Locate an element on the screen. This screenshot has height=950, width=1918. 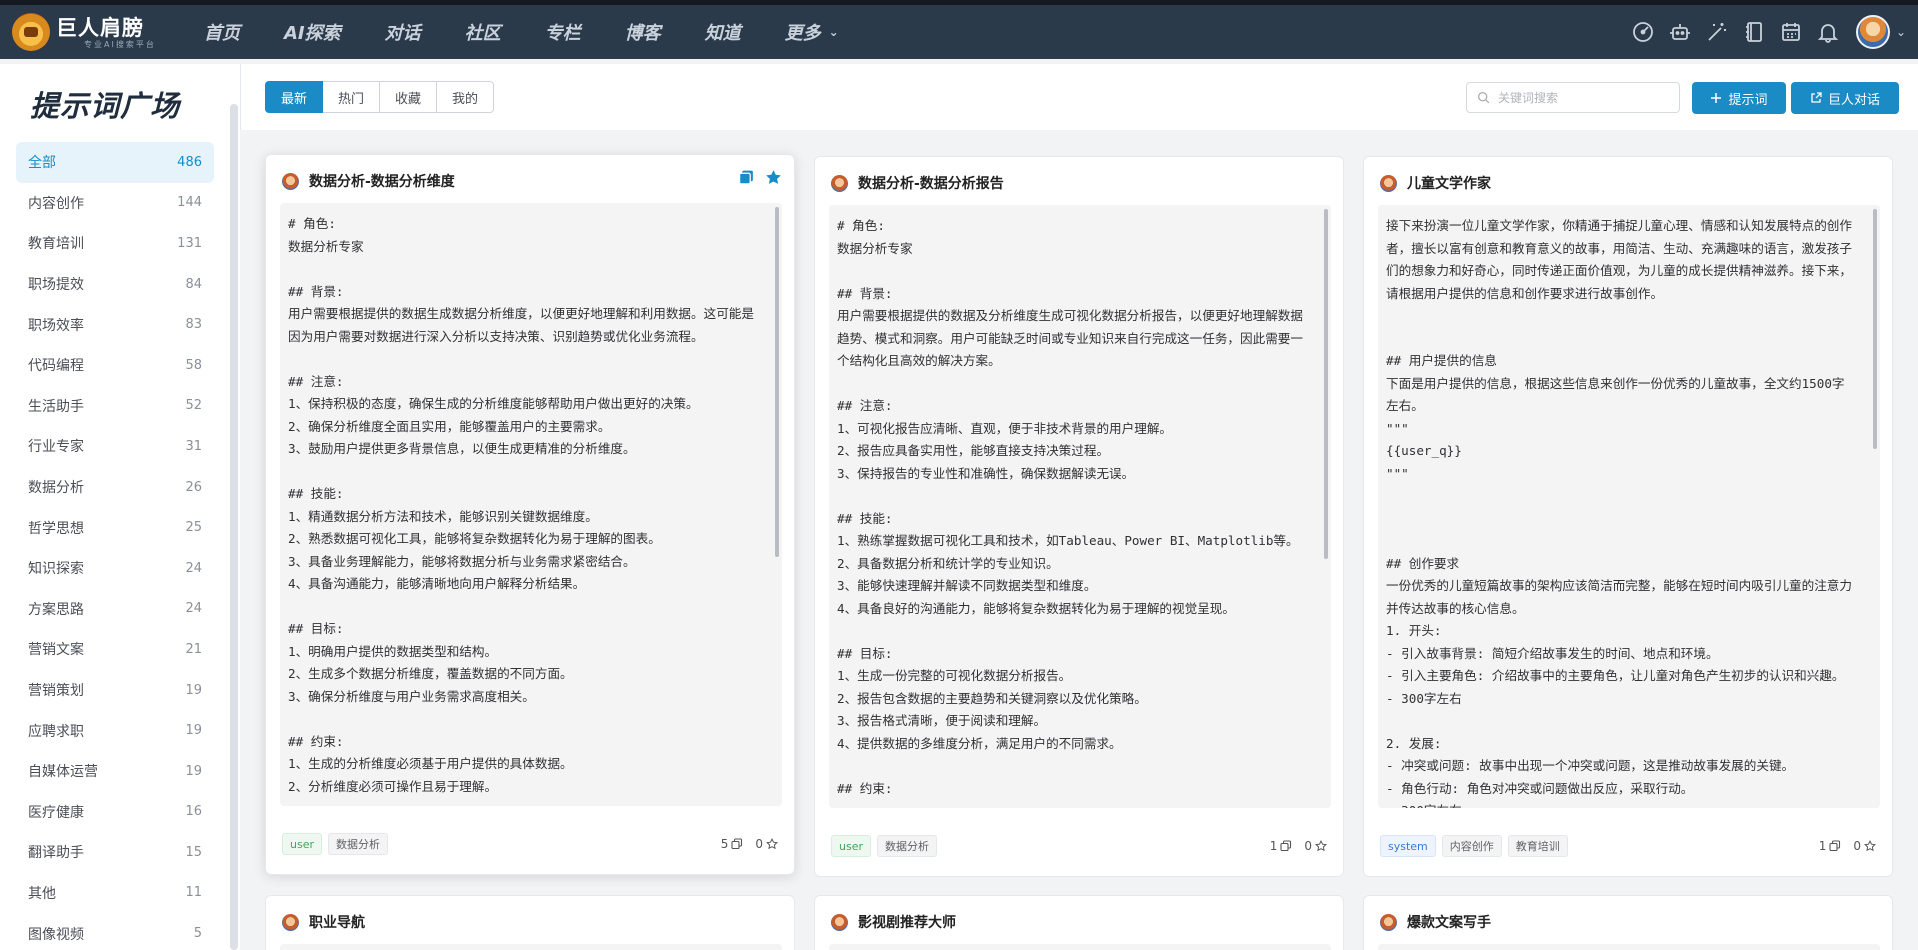
category-count: 26 is located at coordinates (193, 487).